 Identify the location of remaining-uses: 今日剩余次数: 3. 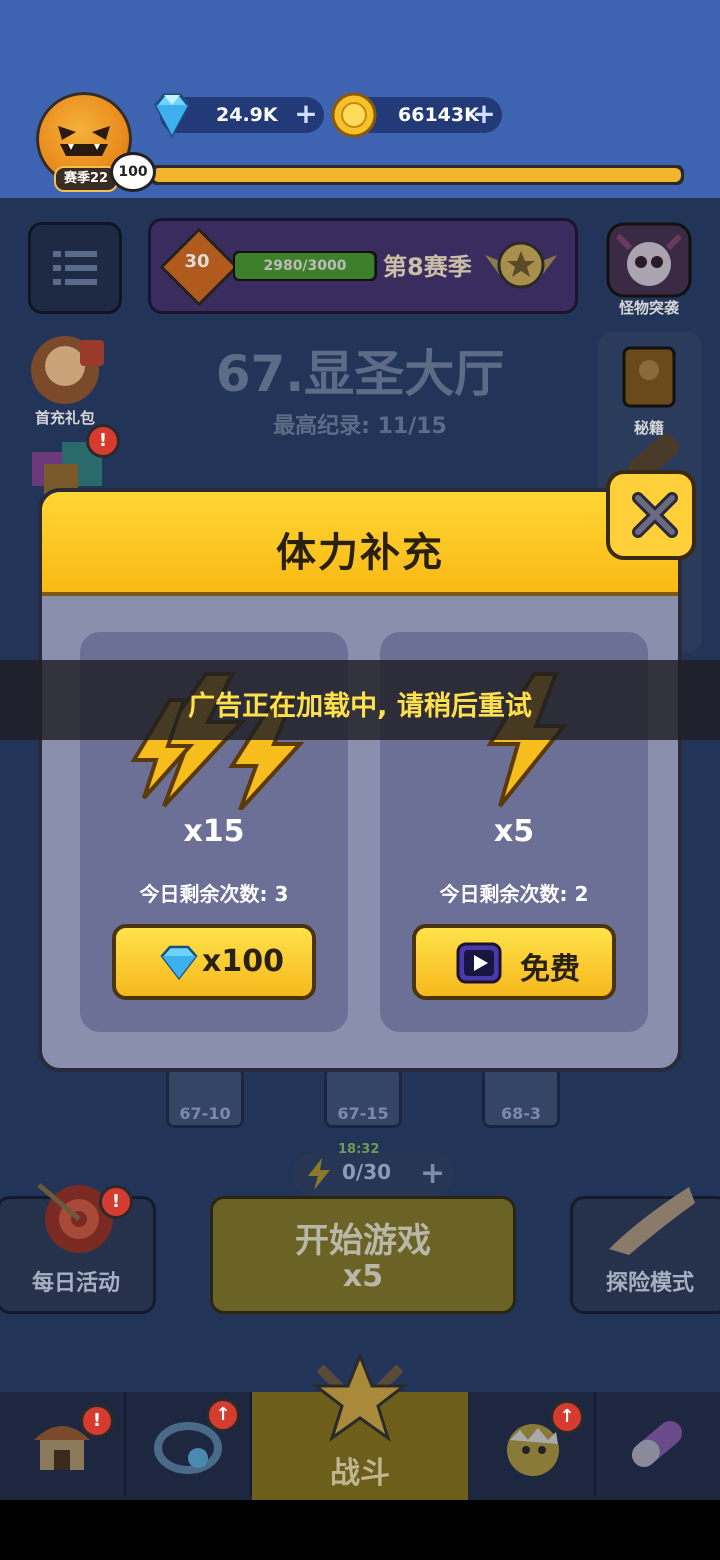
(214, 894).